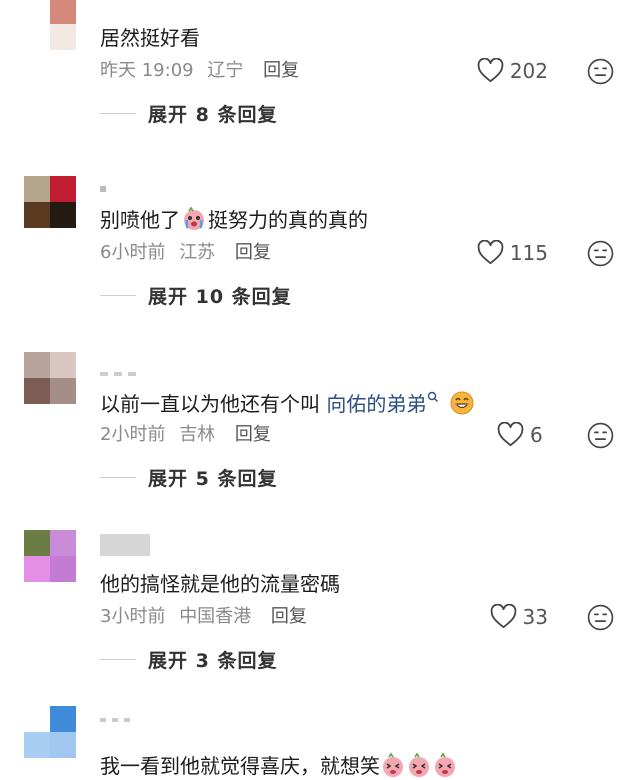 Image resolution: width=640 pixels, height=780 pixels. What do you see at coordinates (140, 220) in the screenshot?
I see `comment-text-part: 别喷他了` at bounding box center [140, 220].